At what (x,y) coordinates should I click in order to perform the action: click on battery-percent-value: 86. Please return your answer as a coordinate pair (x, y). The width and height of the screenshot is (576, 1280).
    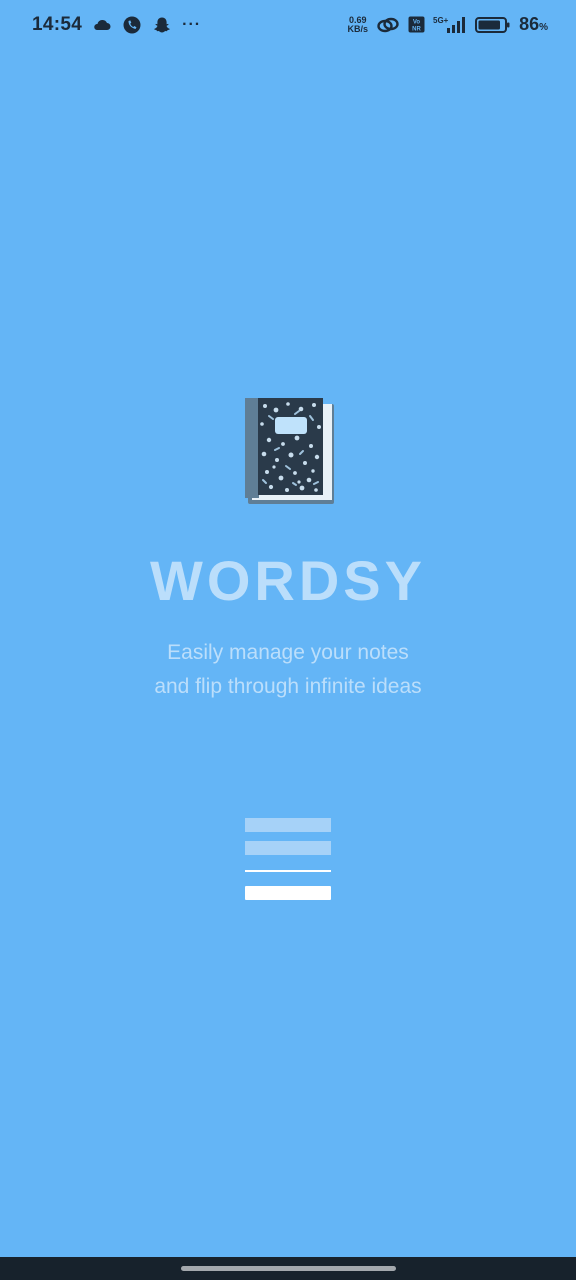
    Looking at the image, I should click on (529, 24).